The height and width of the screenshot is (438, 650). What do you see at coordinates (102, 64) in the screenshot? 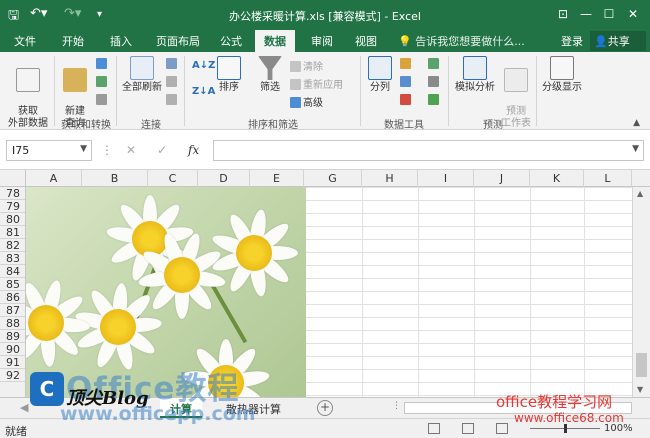
I see `show-queries-icon` at bounding box center [102, 64].